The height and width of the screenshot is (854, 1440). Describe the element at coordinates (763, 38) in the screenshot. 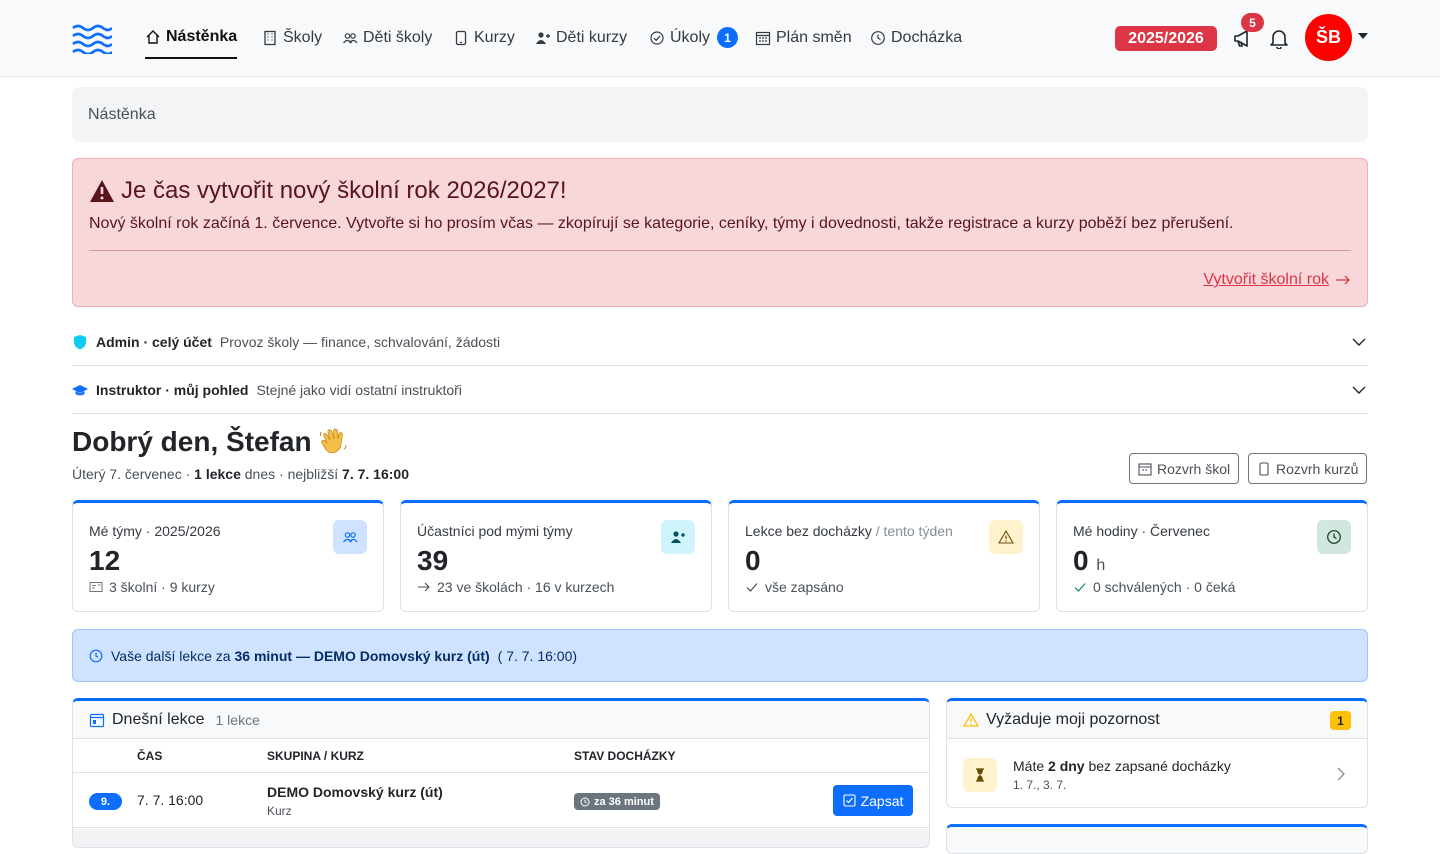

I see `calendar-grid-icon` at that location.